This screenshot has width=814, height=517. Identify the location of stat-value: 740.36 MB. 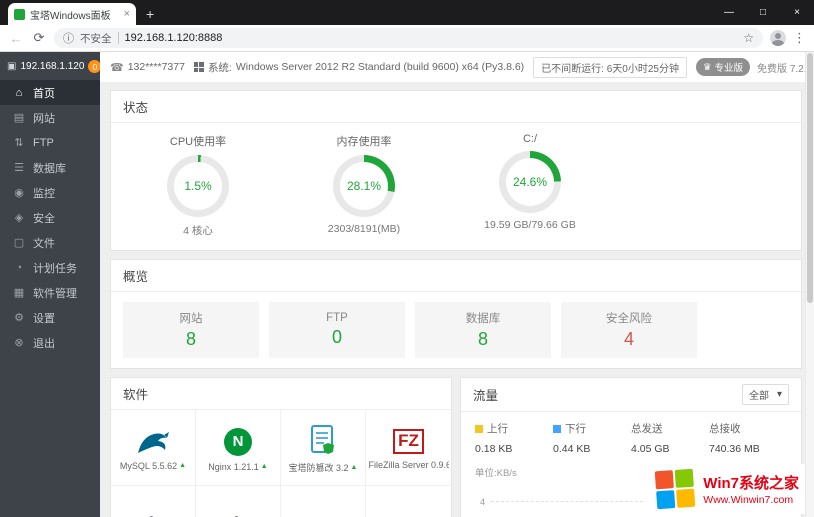
(734, 449).